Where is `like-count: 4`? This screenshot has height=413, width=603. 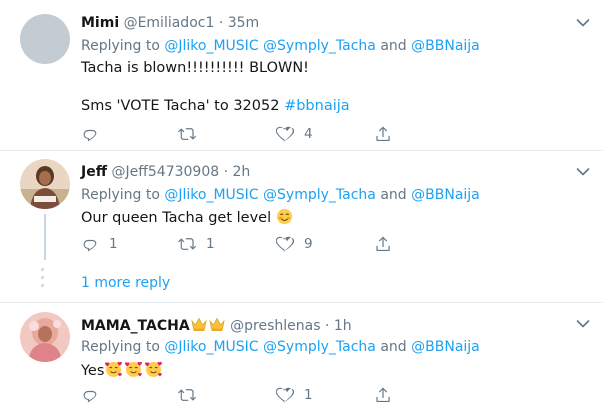 like-count: 4 is located at coordinates (308, 134).